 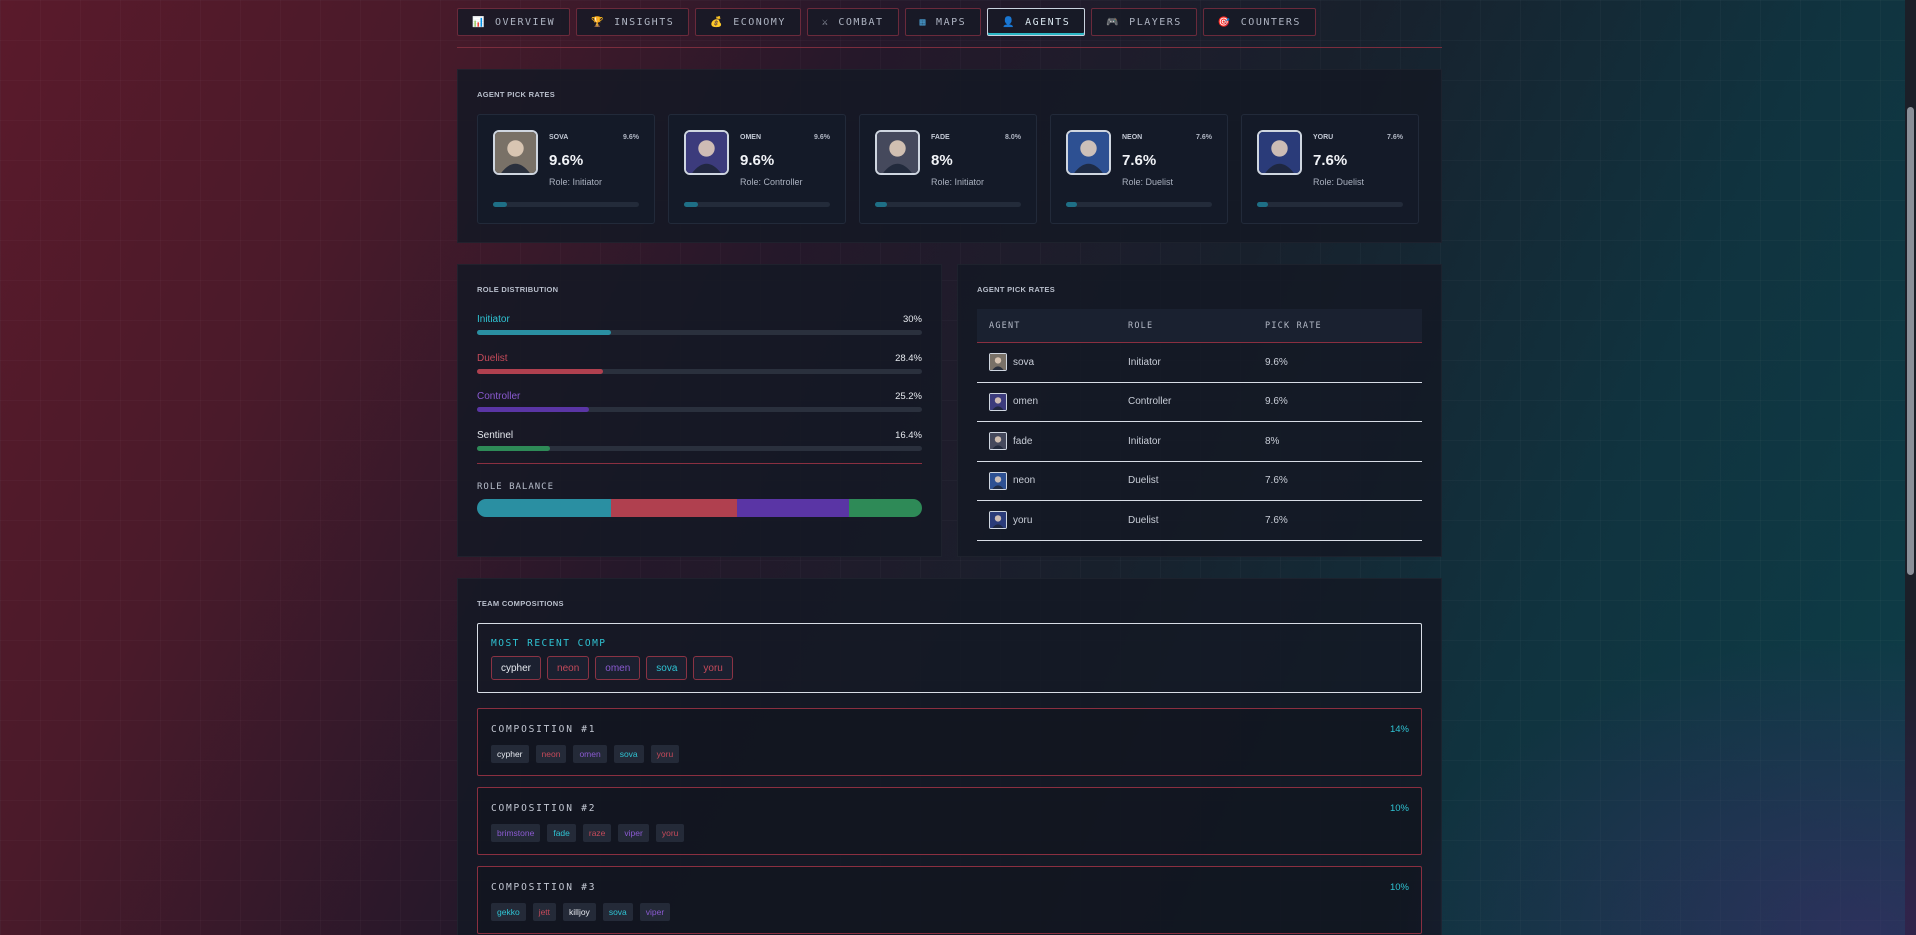 I want to click on composition-agents: cypher neon omen sova yoru, so click(x=585, y=754).